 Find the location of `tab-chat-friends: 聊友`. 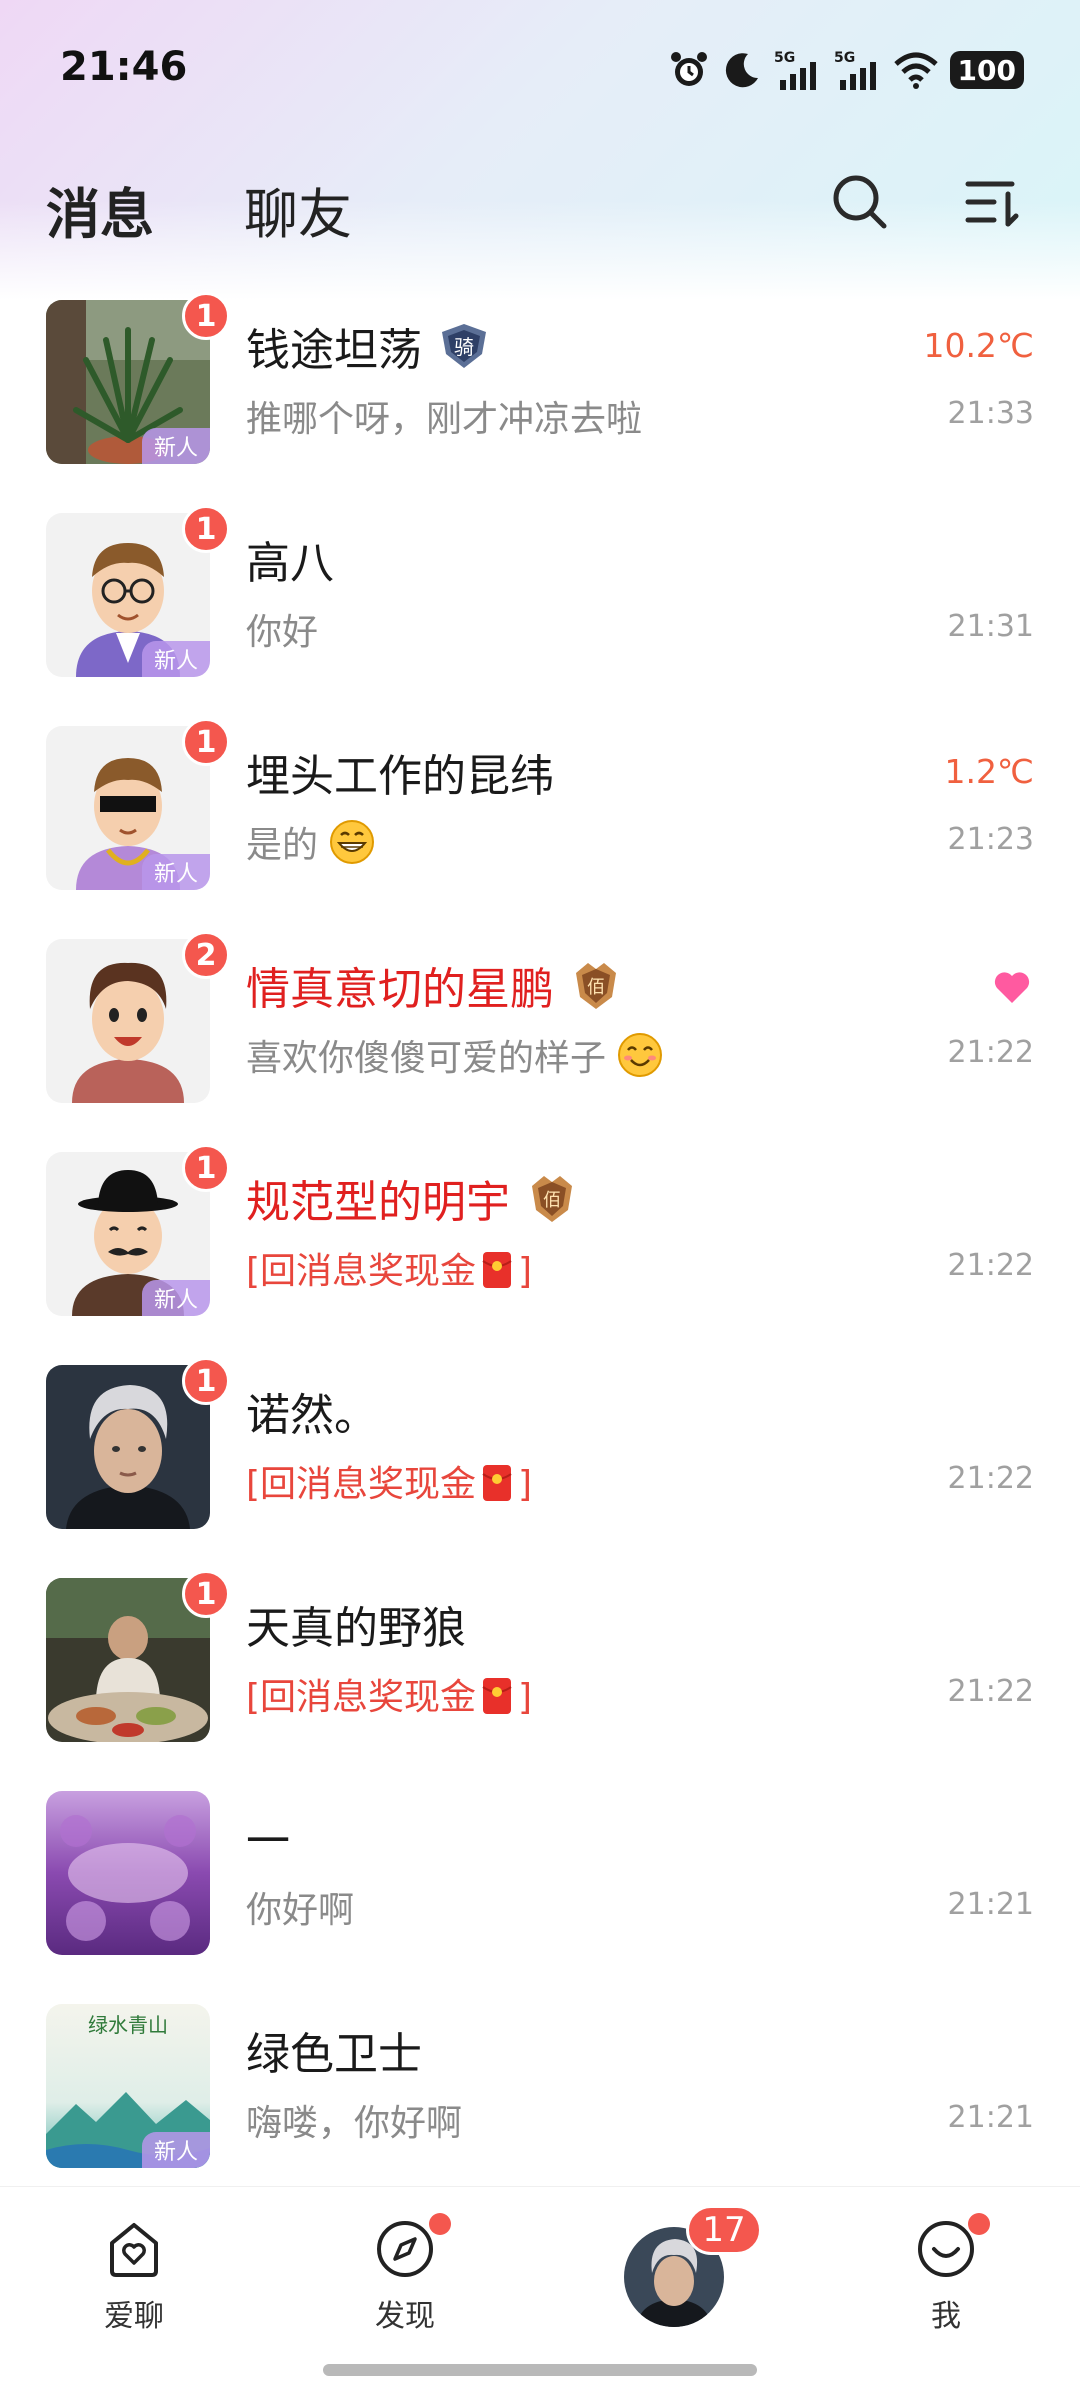

tab-chat-friends: 聊友 is located at coordinates (298, 209).